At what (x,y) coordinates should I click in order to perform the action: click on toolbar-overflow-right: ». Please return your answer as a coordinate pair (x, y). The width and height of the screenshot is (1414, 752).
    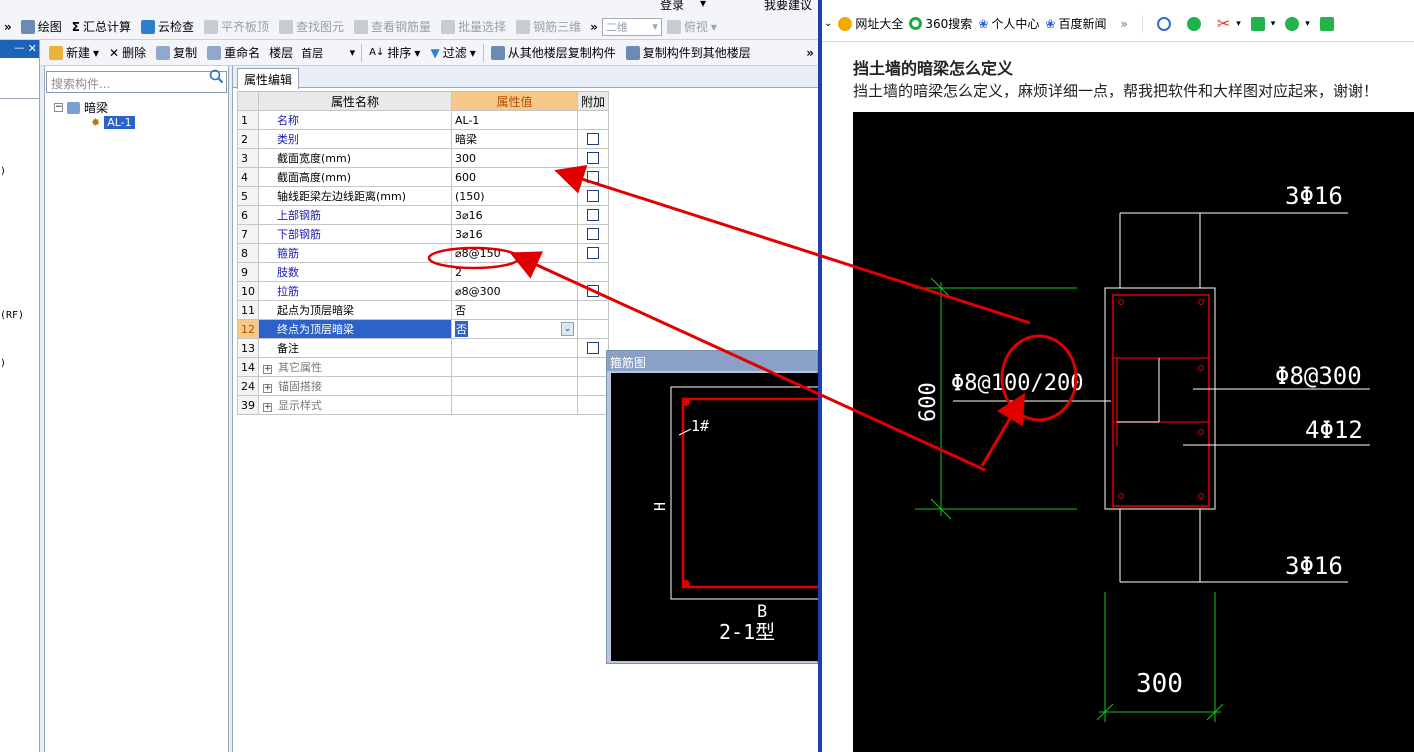
    Looking at the image, I should click on (594, 27).